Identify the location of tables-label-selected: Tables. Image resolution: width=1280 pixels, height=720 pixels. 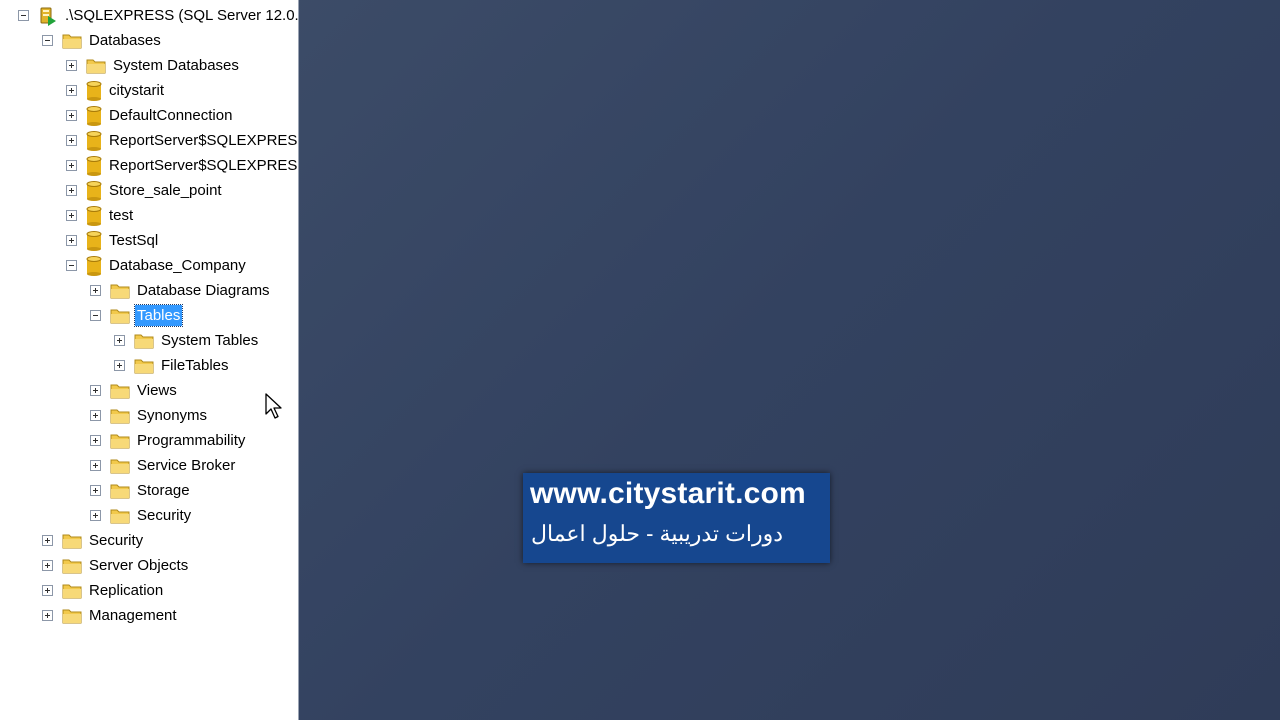
(158, 315).